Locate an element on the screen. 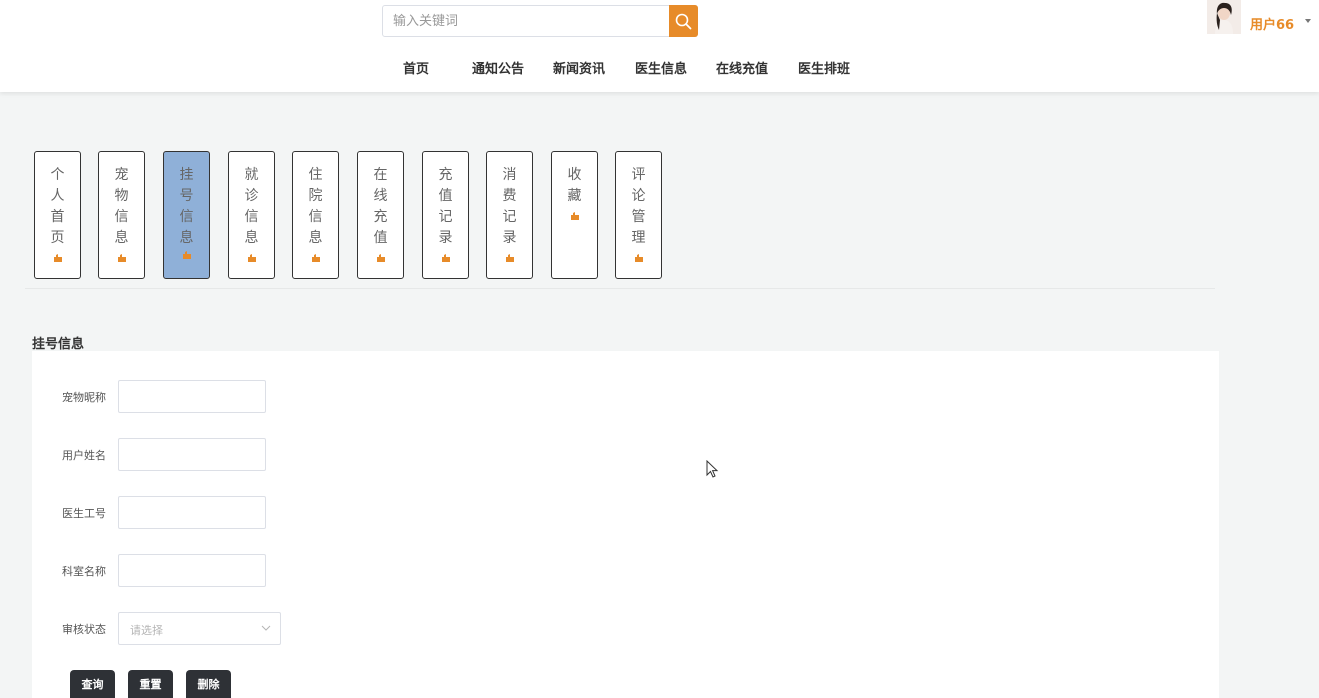 The image size is (1319, 698). doctor-id-input is located at coordinates (192, 512).